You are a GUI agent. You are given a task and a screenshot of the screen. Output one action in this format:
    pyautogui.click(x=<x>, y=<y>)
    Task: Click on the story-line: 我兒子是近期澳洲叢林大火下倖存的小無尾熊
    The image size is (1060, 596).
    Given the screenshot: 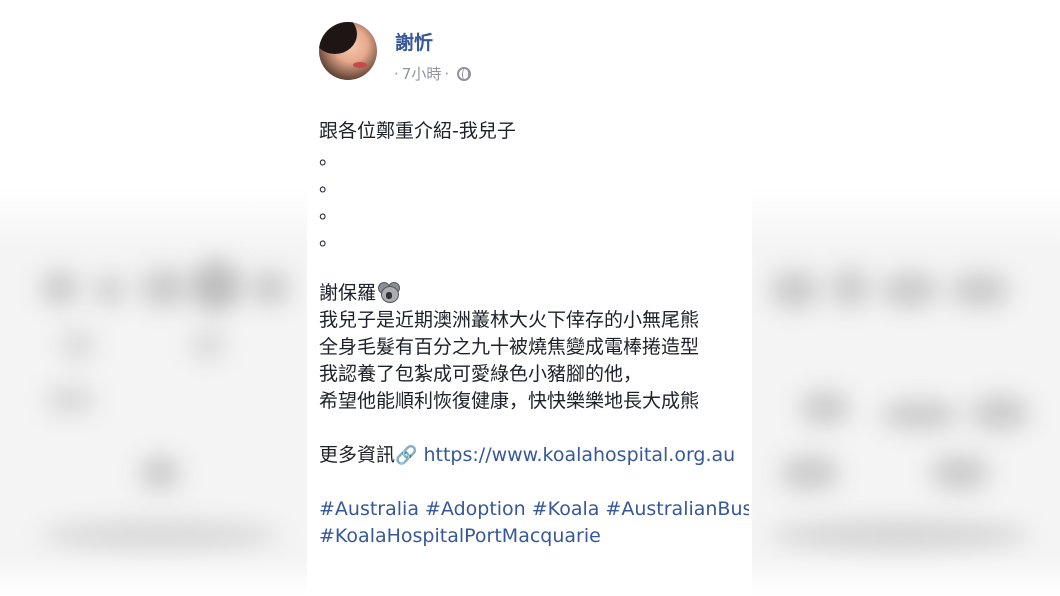 What is the action you would take?
    pyautogui.click(x=509, y=320)
    